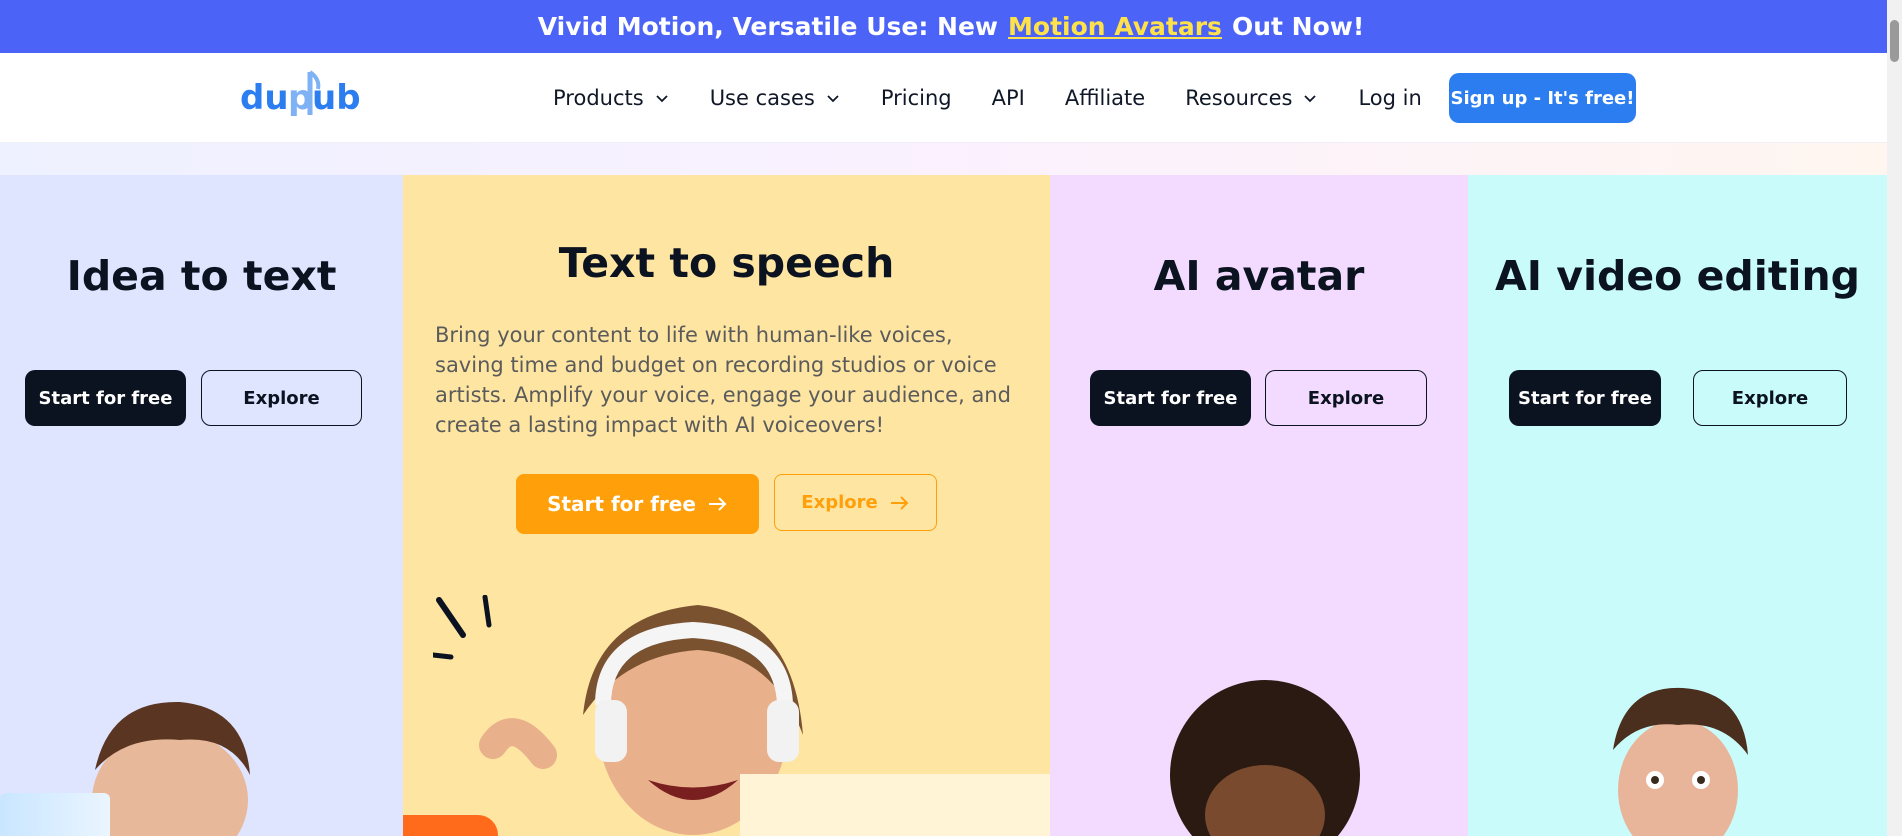 The height and width of the screenshot is (836, 1902). I want to click on nav-resources: Resources, so click(1251, 98).